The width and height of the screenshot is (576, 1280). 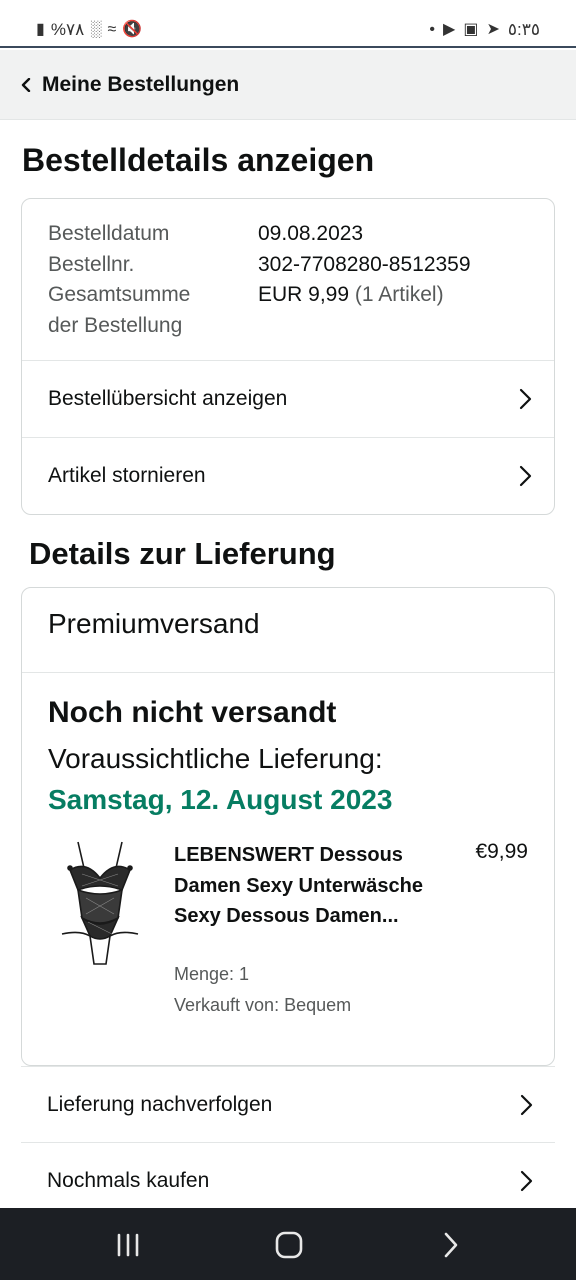 What do you see at coordinates (288, 672) in the screenshot?
I see `divider` at bounding box center [288, 672].